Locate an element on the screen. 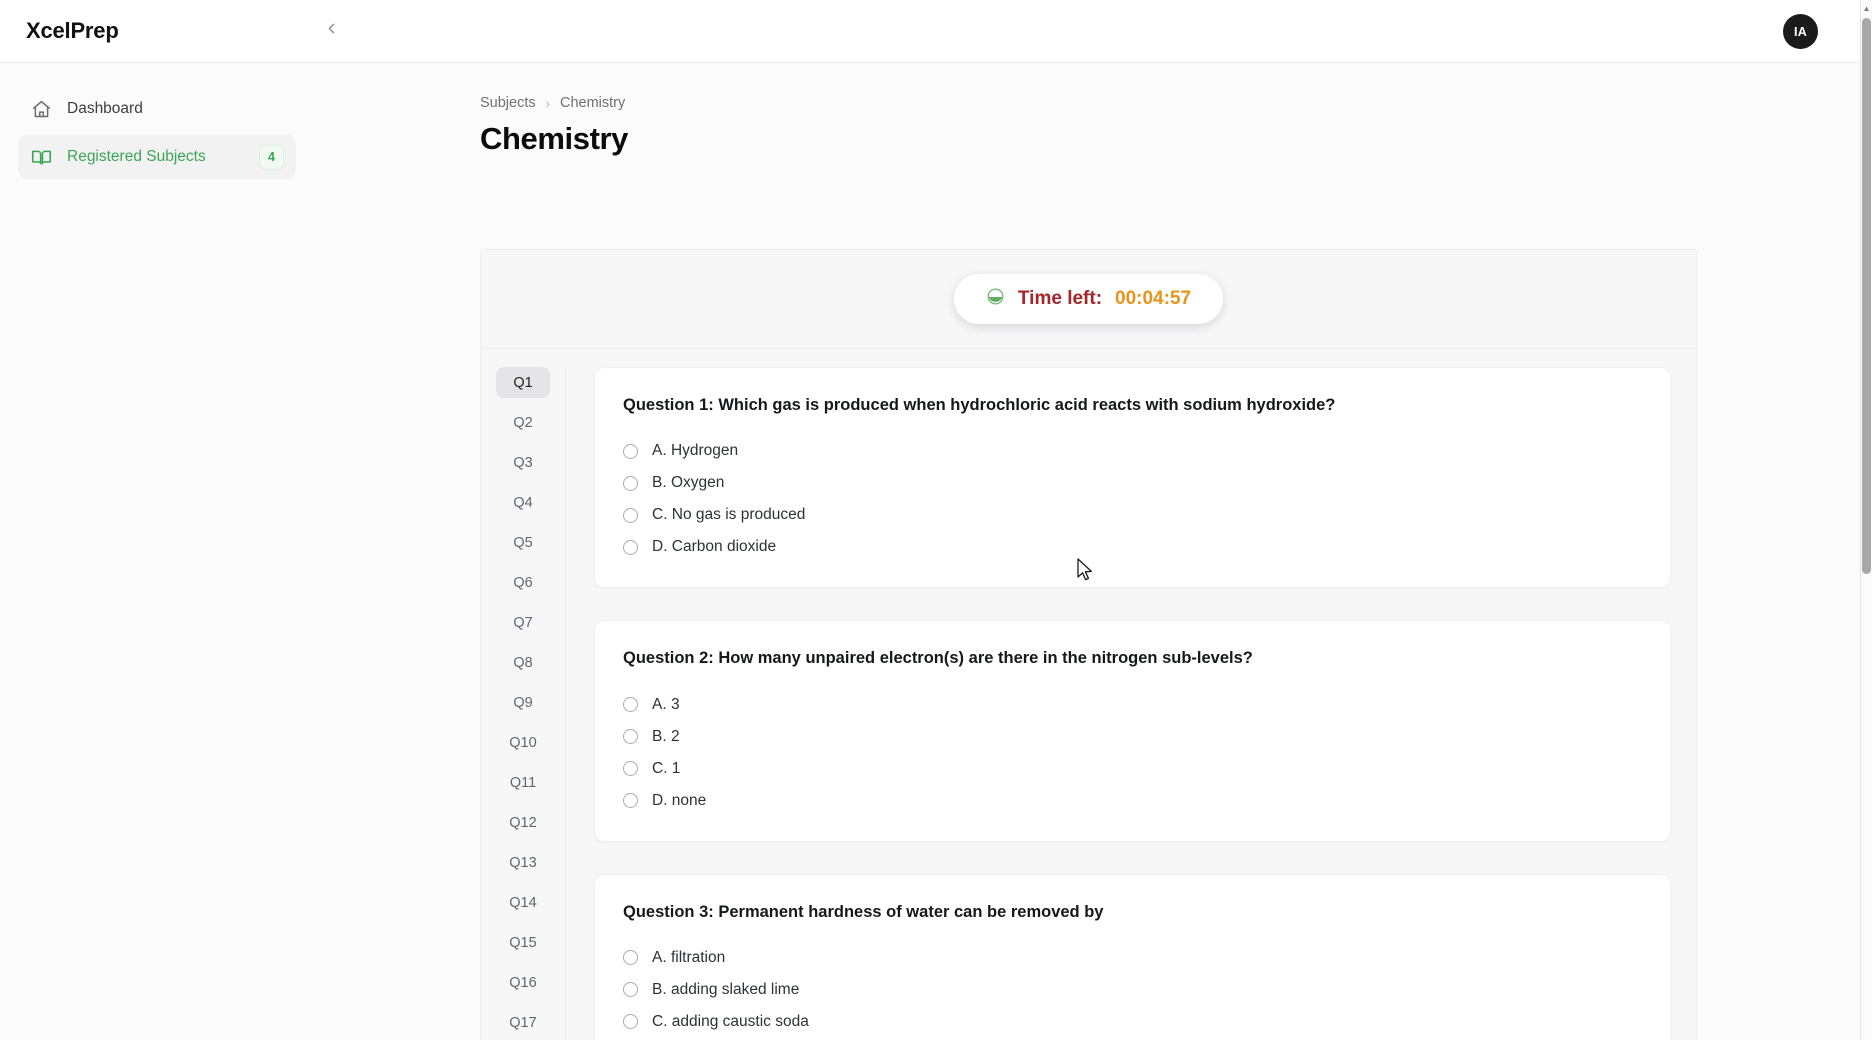 This screenshot has width=1872, height=1040. question-nav-item: Q17 is located at coordinates (523, 1022).